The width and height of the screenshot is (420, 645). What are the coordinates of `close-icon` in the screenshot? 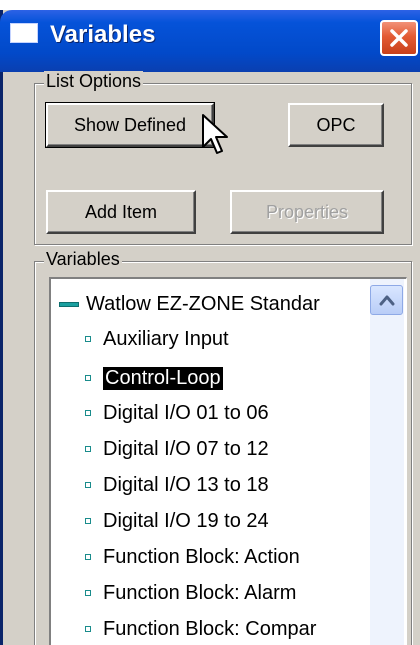 It's located at (399, 38).